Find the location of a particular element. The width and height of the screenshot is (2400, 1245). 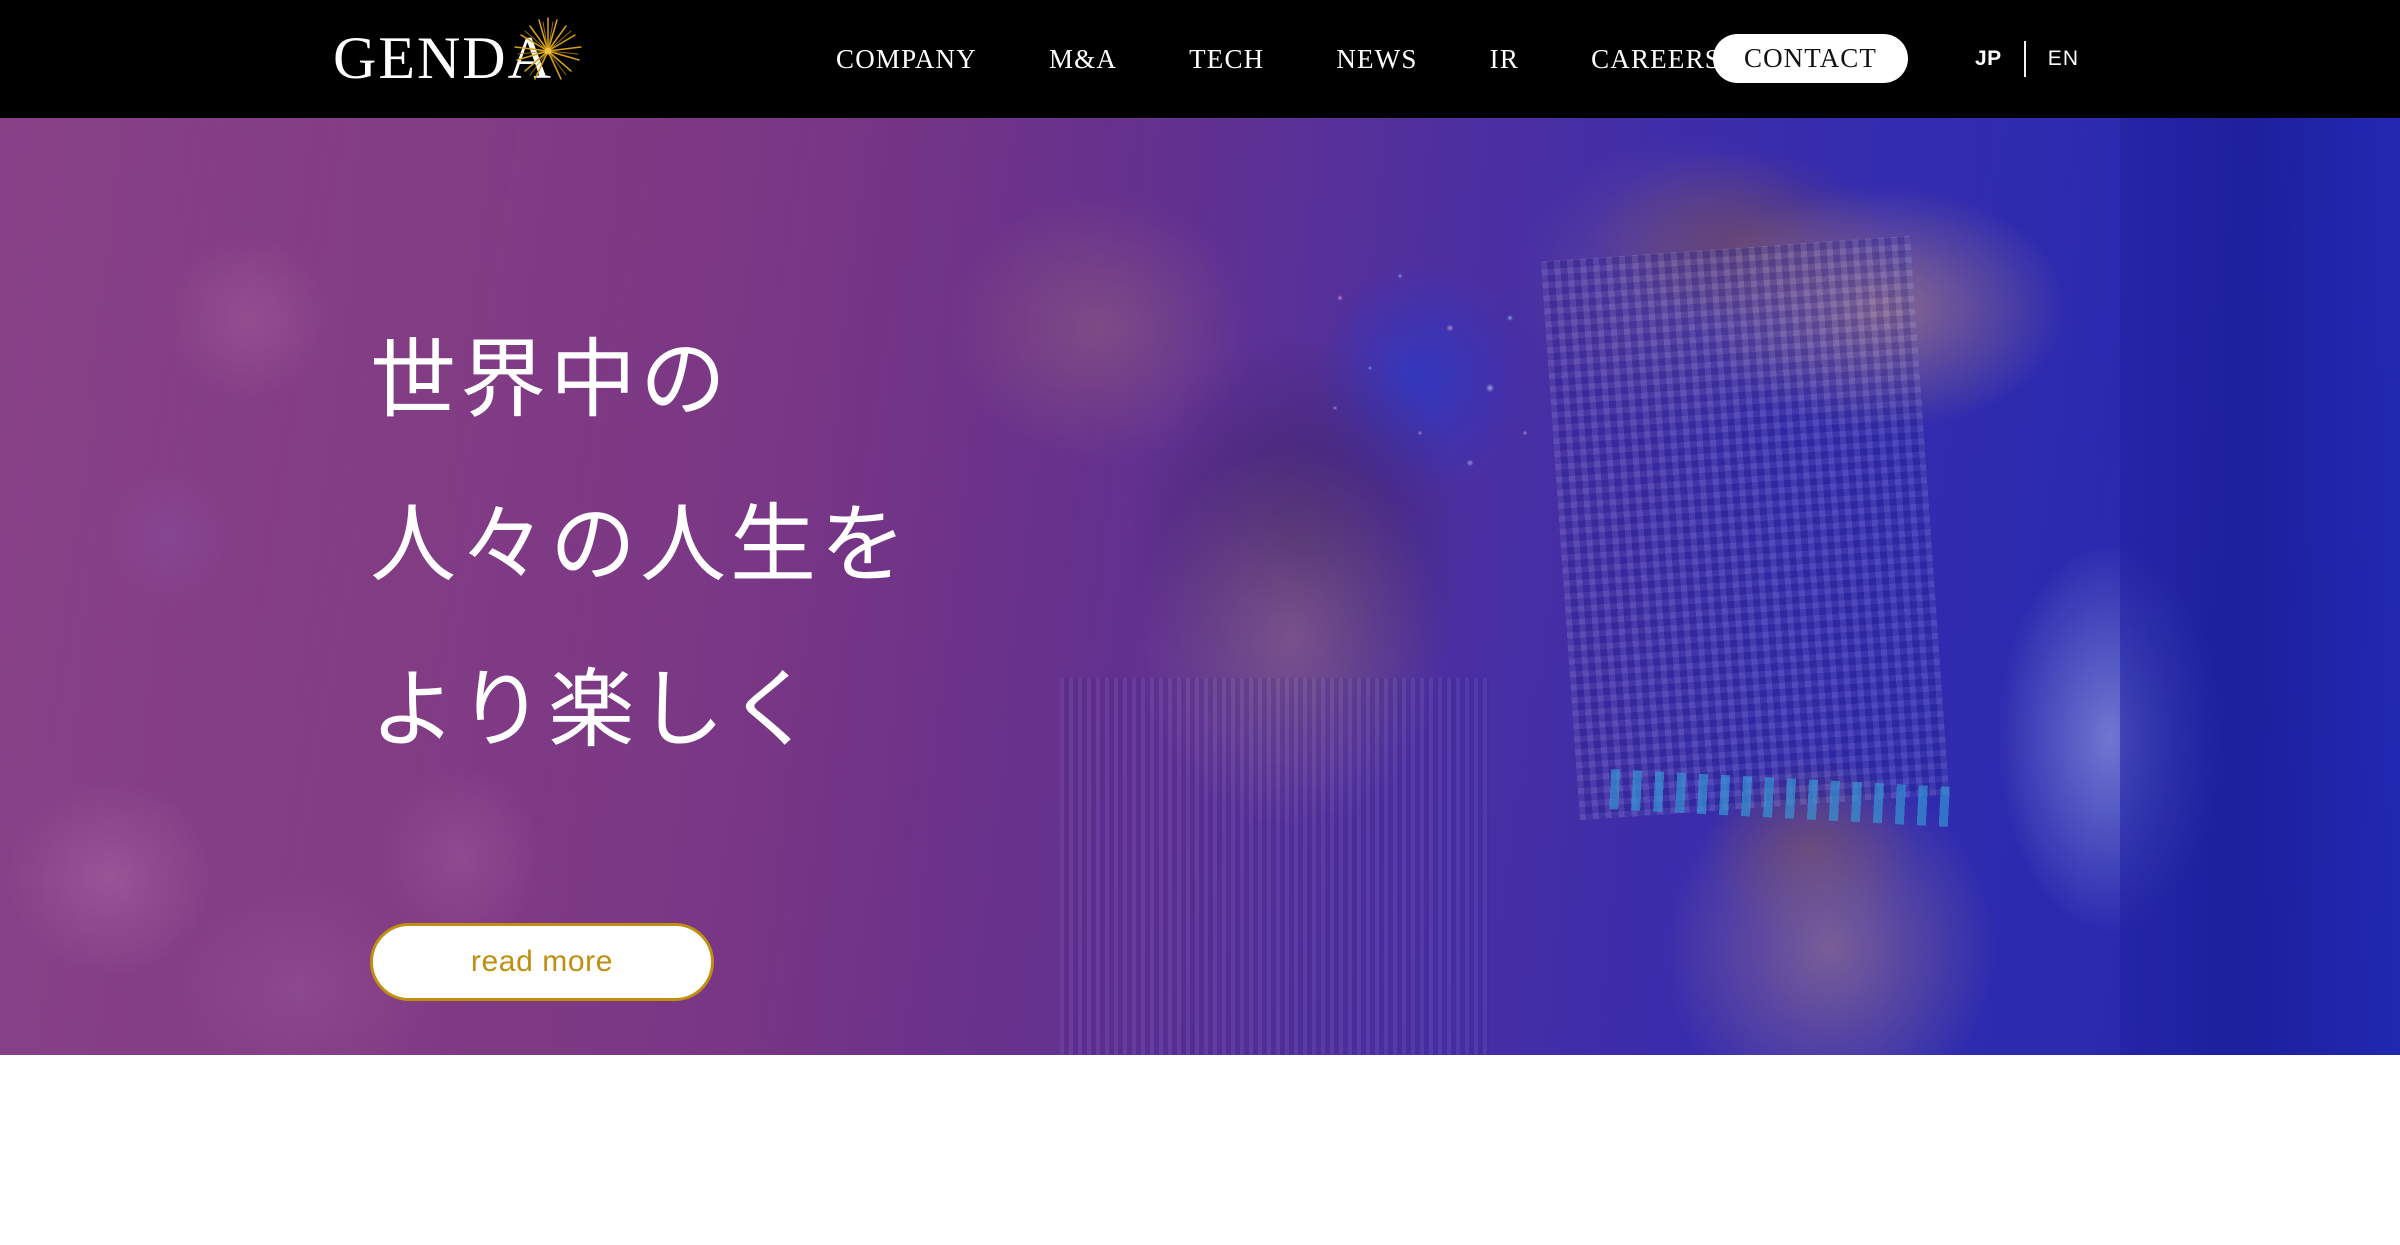

read-more-button: read more is located at coordinates (542, 962).